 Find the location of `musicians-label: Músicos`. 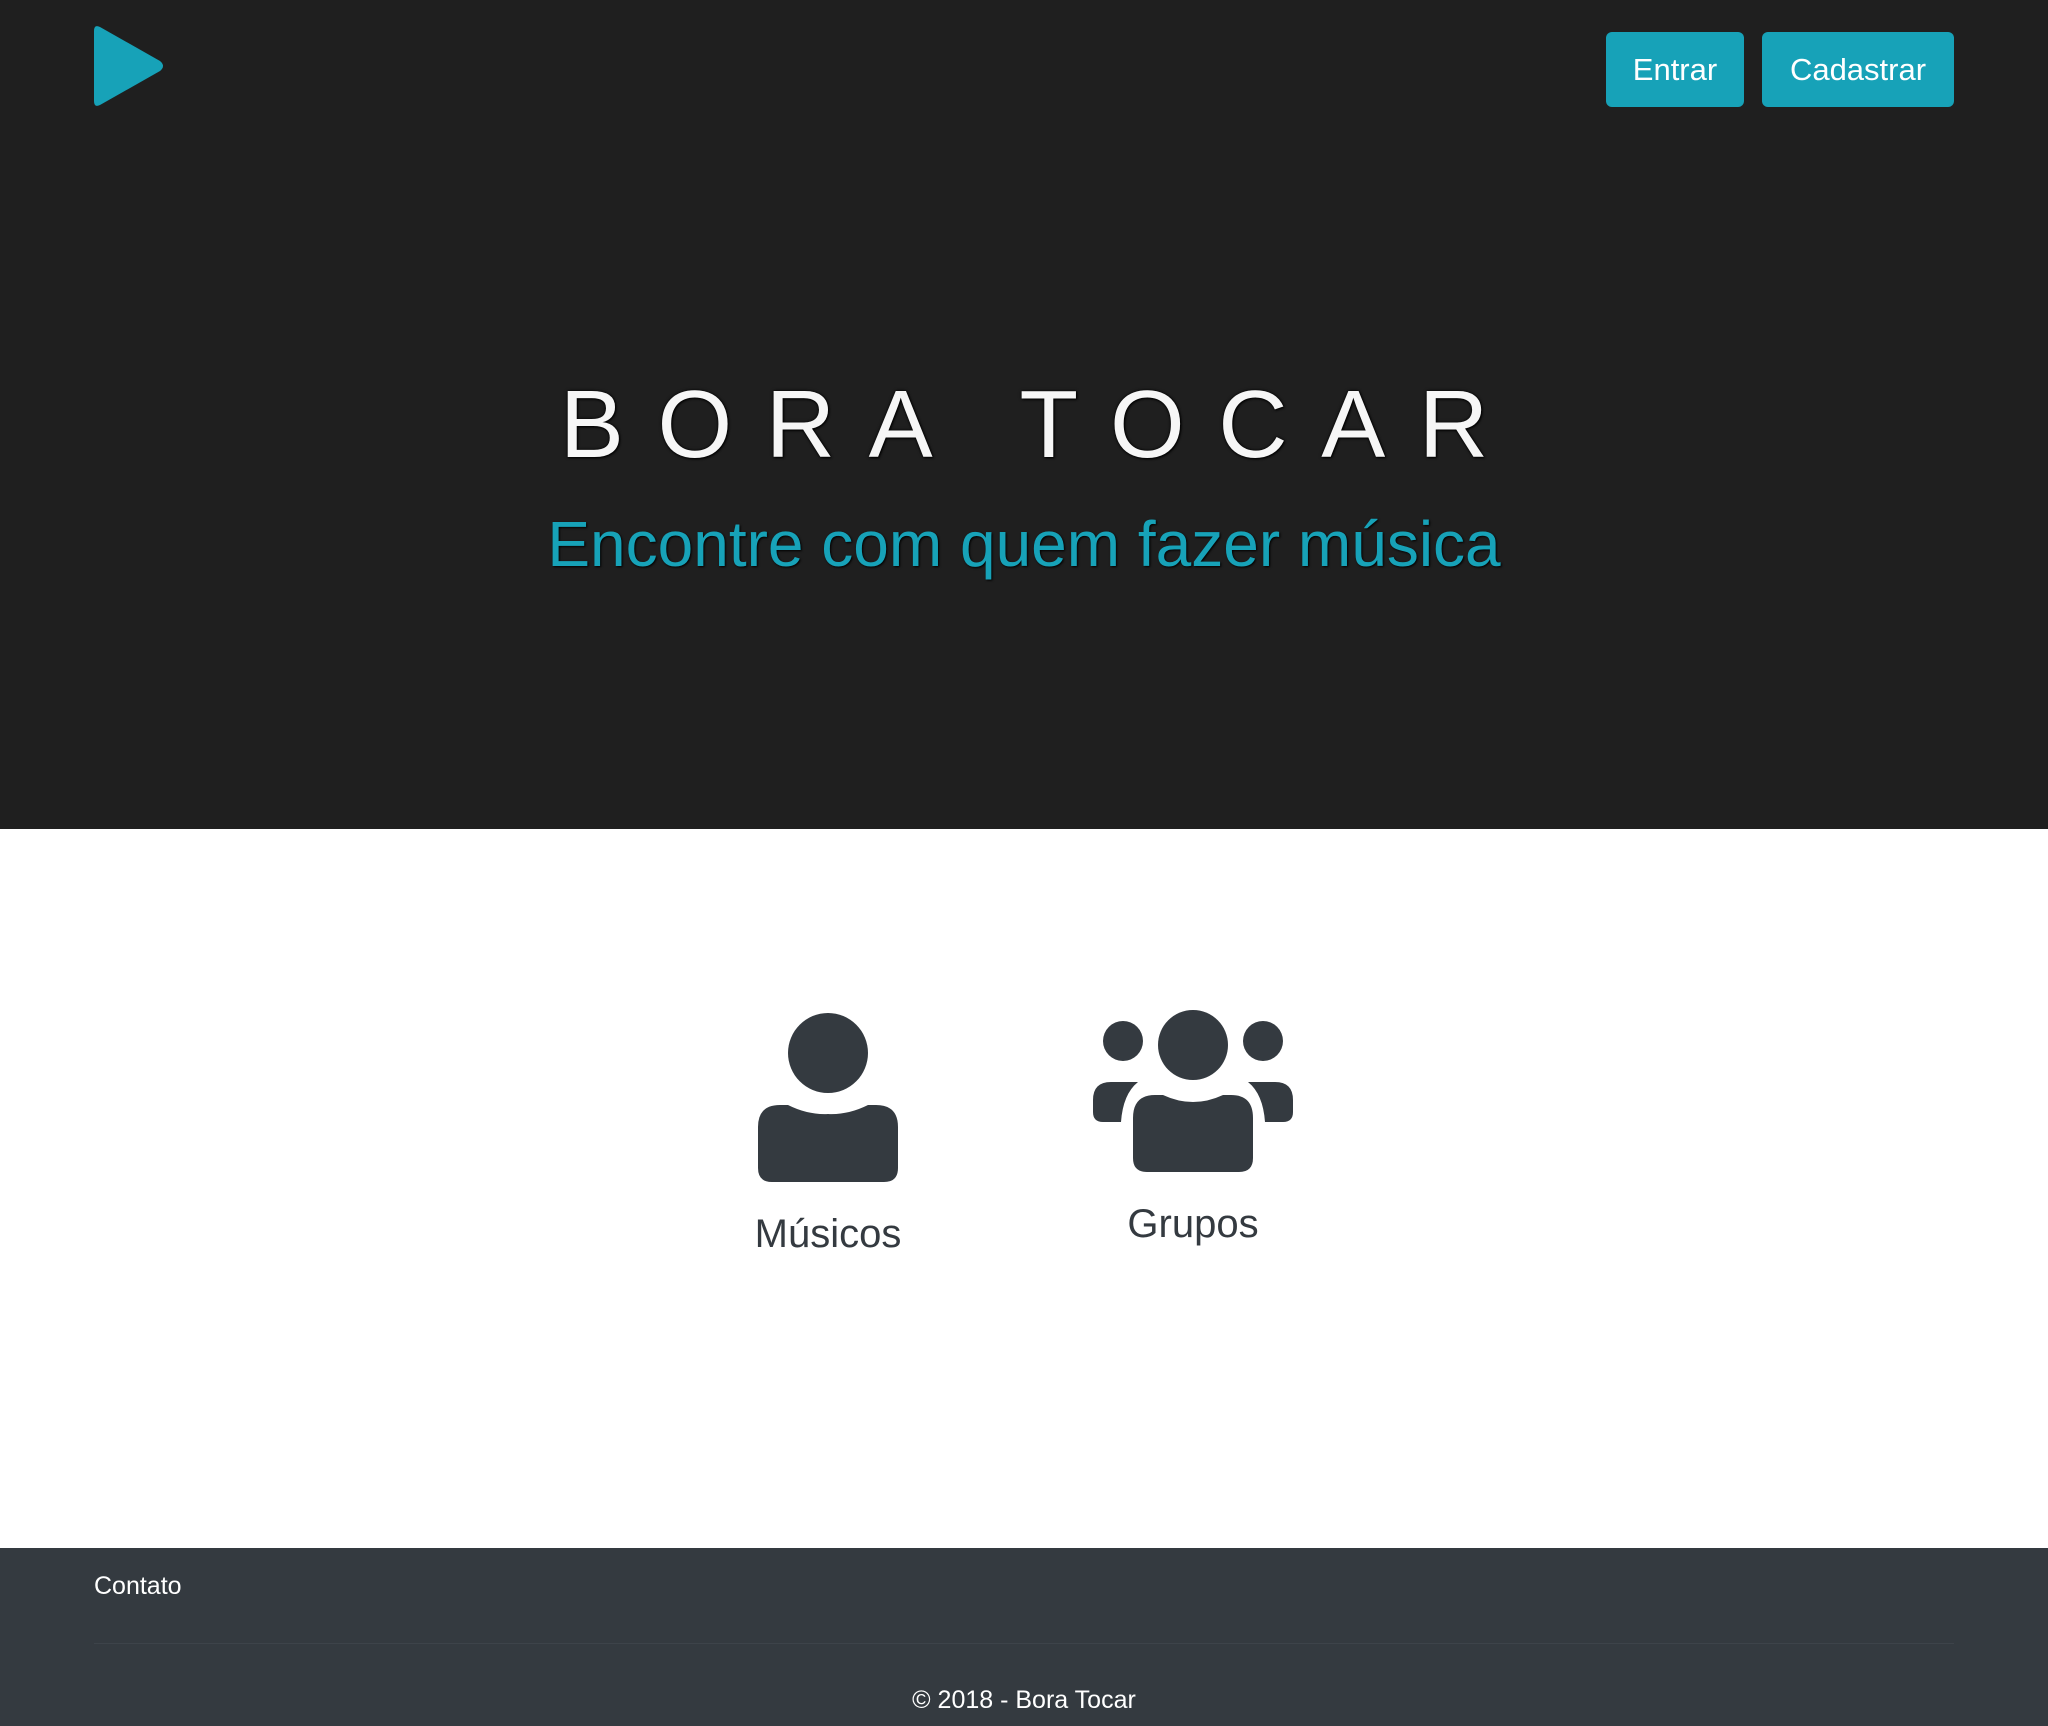

musicians-label: Músicos is located at coordinates (828, 1234).